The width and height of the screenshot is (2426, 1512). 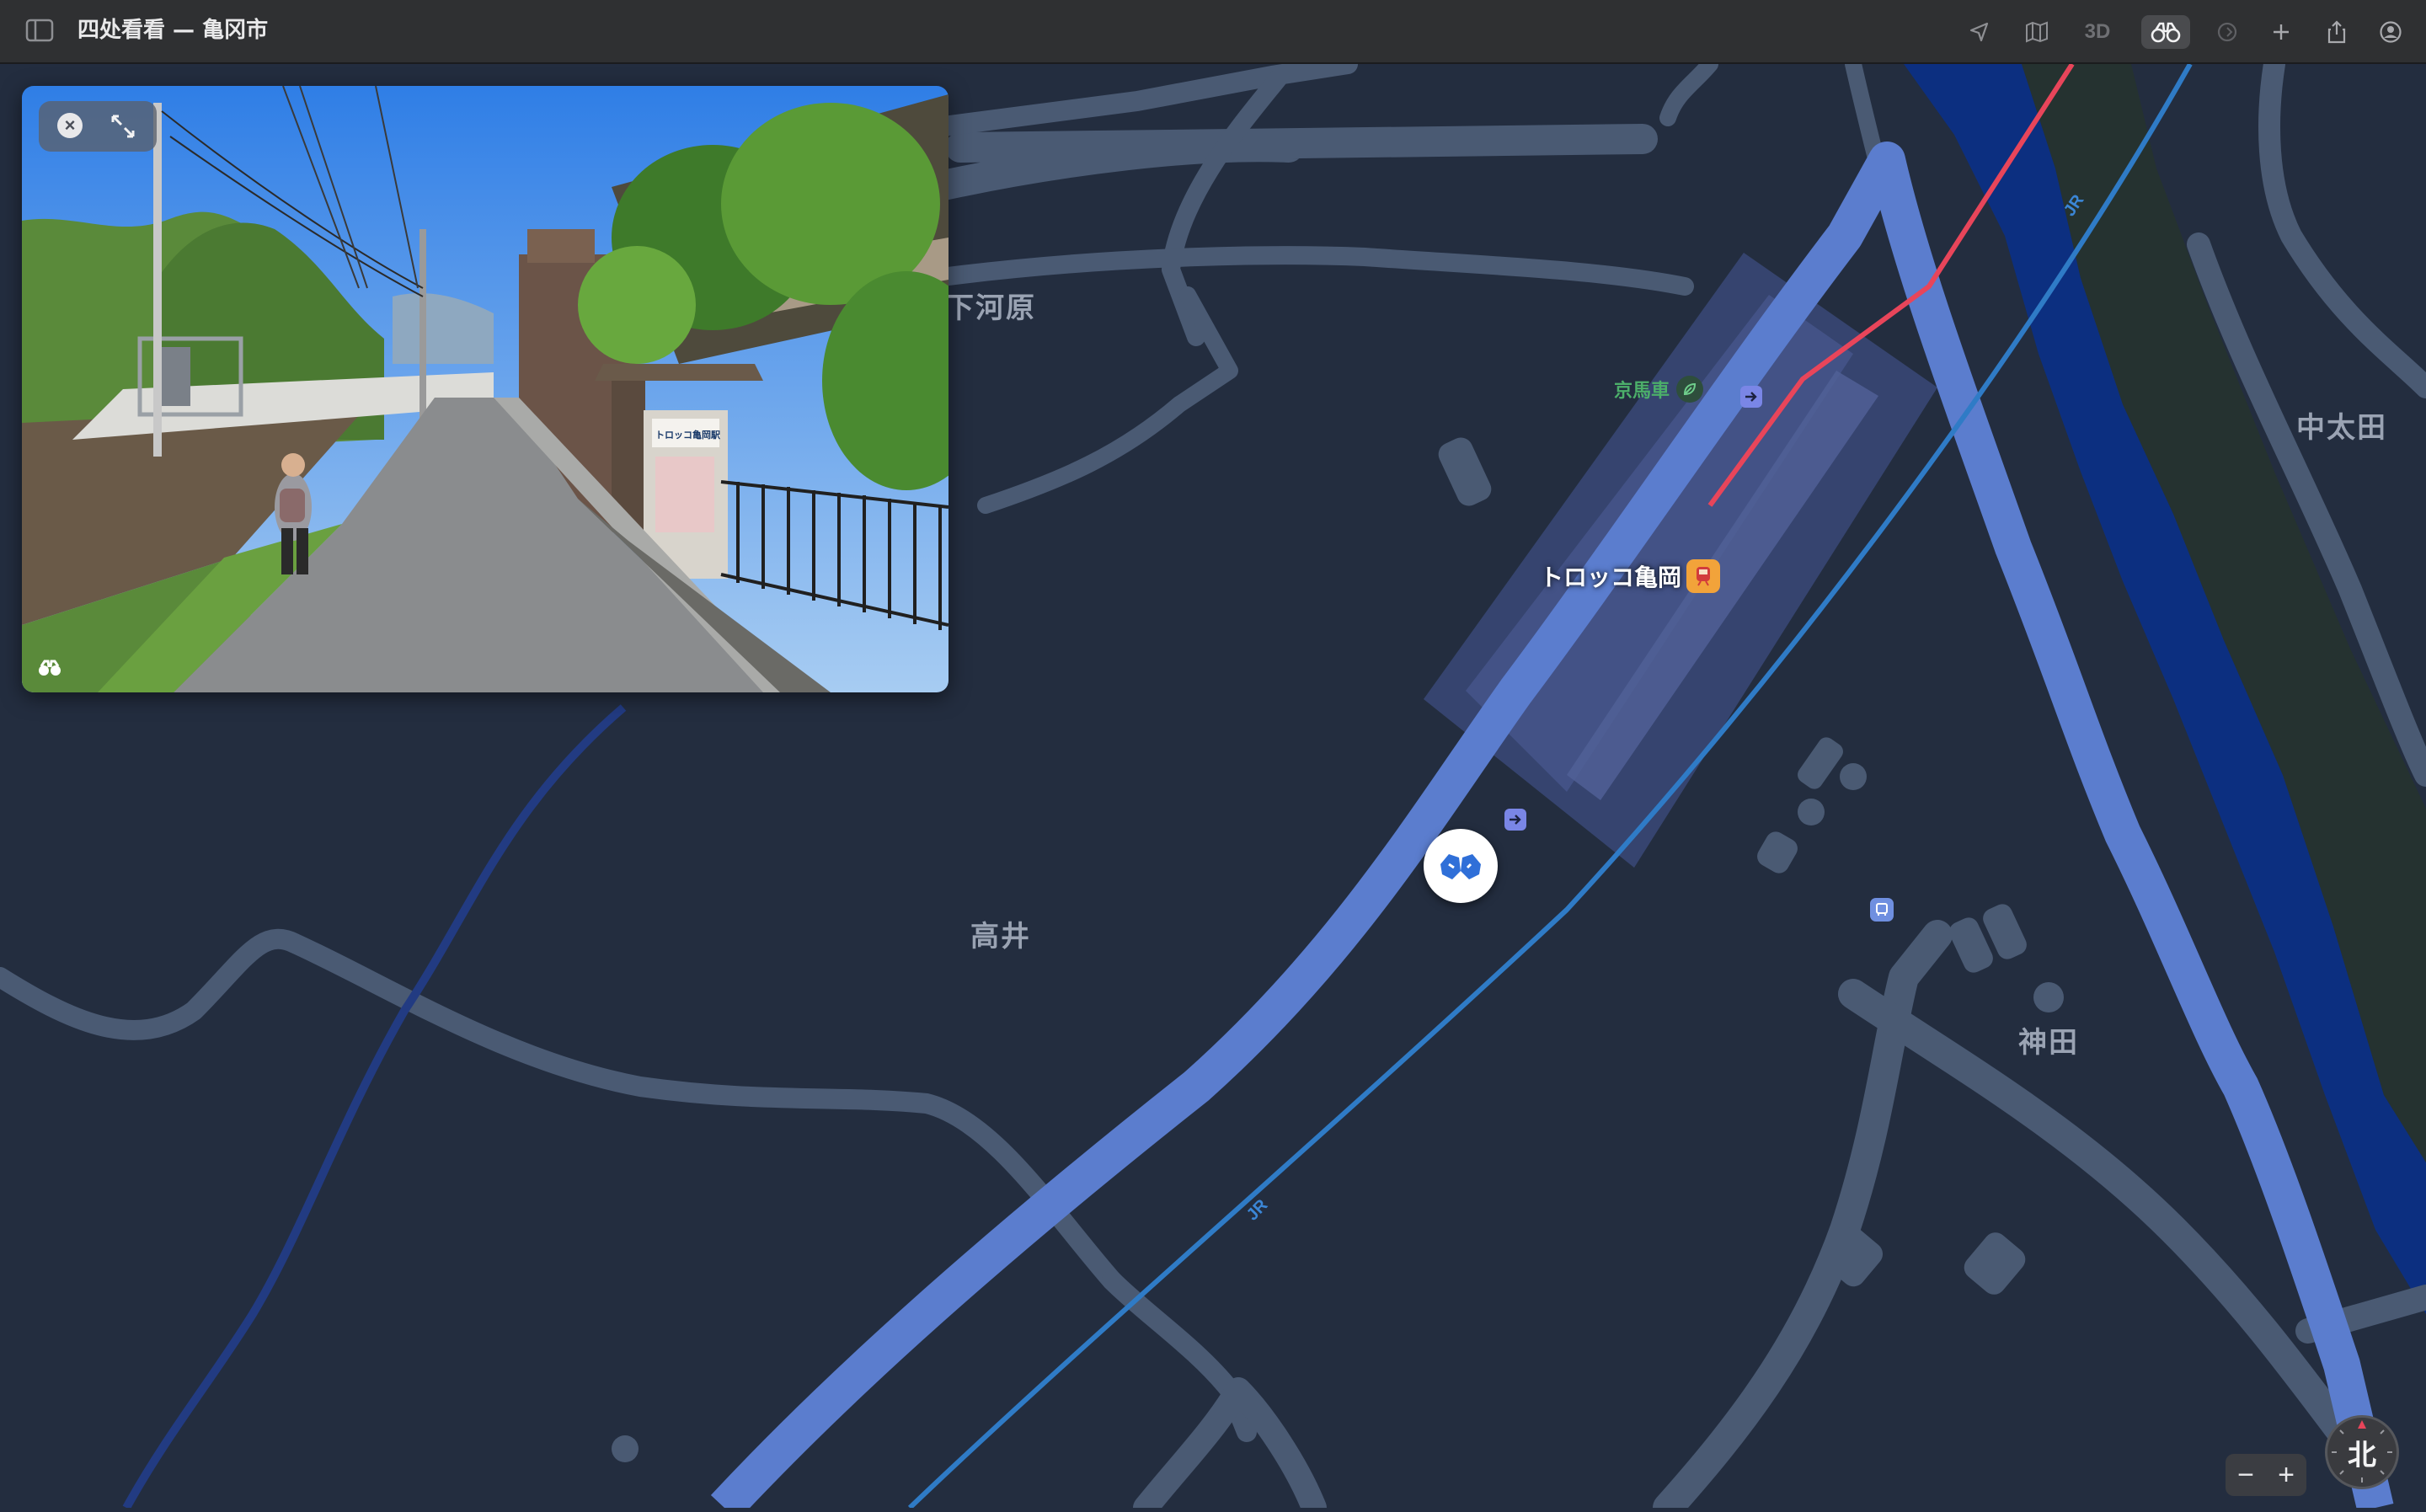 I want to click on look-around-controls: ×, so click(x=98, y=126).